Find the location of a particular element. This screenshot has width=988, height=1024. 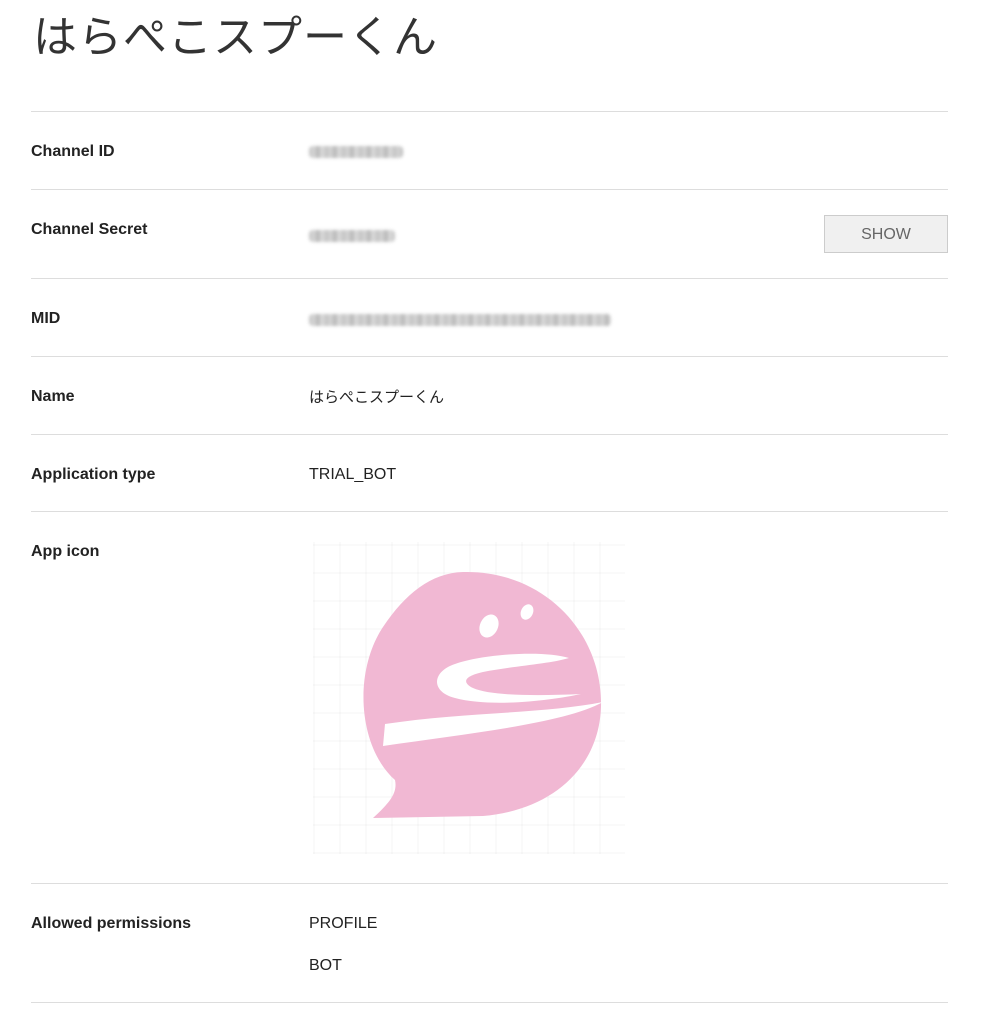

permissions-list: PROFILE BOT is located at coordinates (343, 957).